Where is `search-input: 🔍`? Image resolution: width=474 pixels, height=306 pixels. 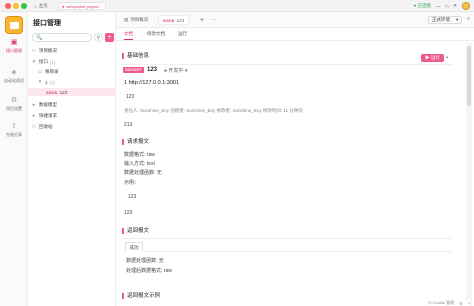
search-input: 🔍 is located at coordinates (62, 37).